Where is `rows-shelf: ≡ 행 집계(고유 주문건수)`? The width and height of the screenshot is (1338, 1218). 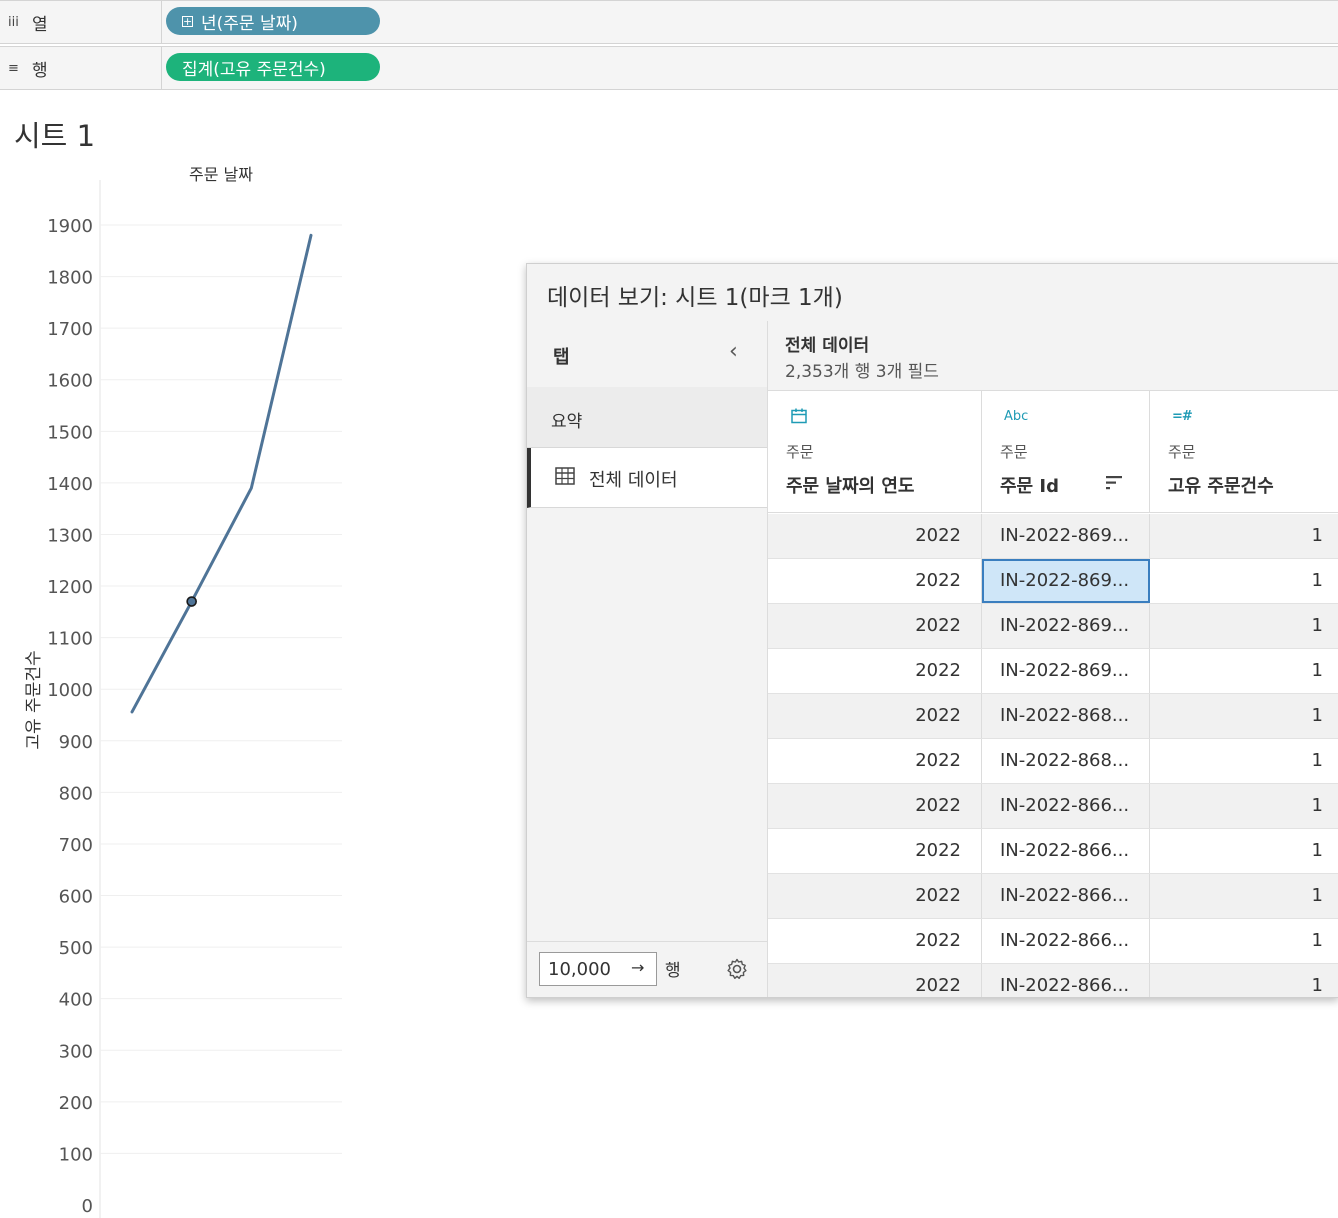
rows-shelf: ≡ 행 집계(고유 주문건수) is located at coordinates (669, 68).